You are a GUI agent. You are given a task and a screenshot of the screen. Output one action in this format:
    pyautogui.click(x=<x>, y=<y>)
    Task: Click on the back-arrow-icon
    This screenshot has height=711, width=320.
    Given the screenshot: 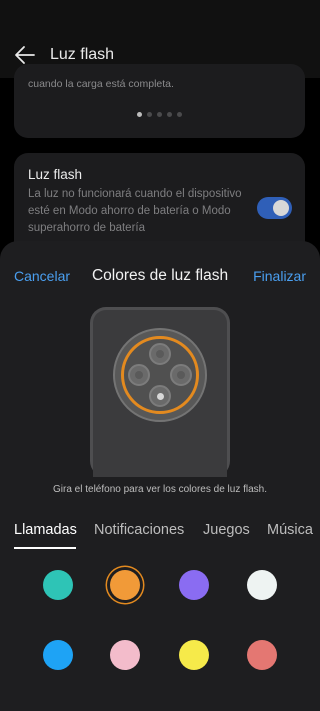 What is the action you would take?
    pyautogui.click(x=25, y=55)
    